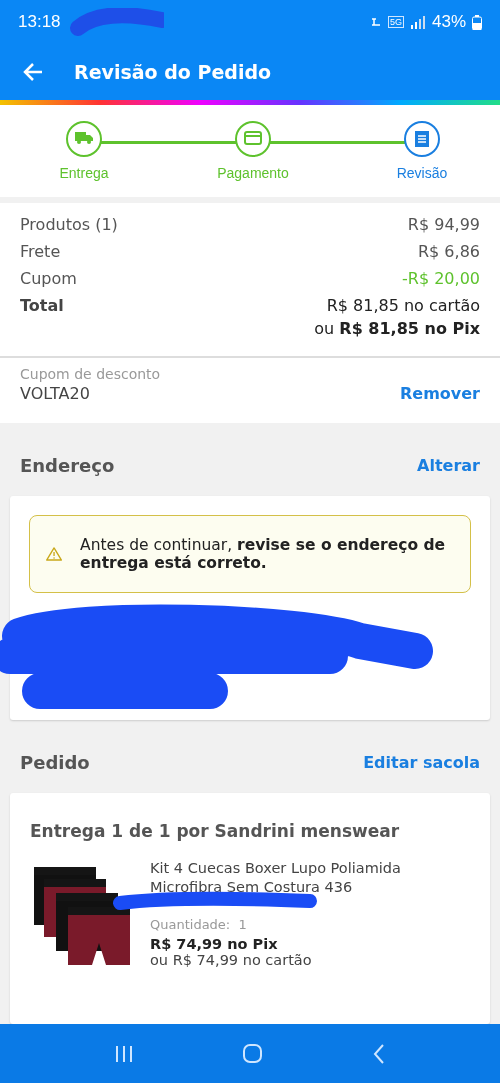  What do you see at coordinates (39, 22) in the screenshot?
I see `status-time: 13:18` at bounding box center [39, 22].